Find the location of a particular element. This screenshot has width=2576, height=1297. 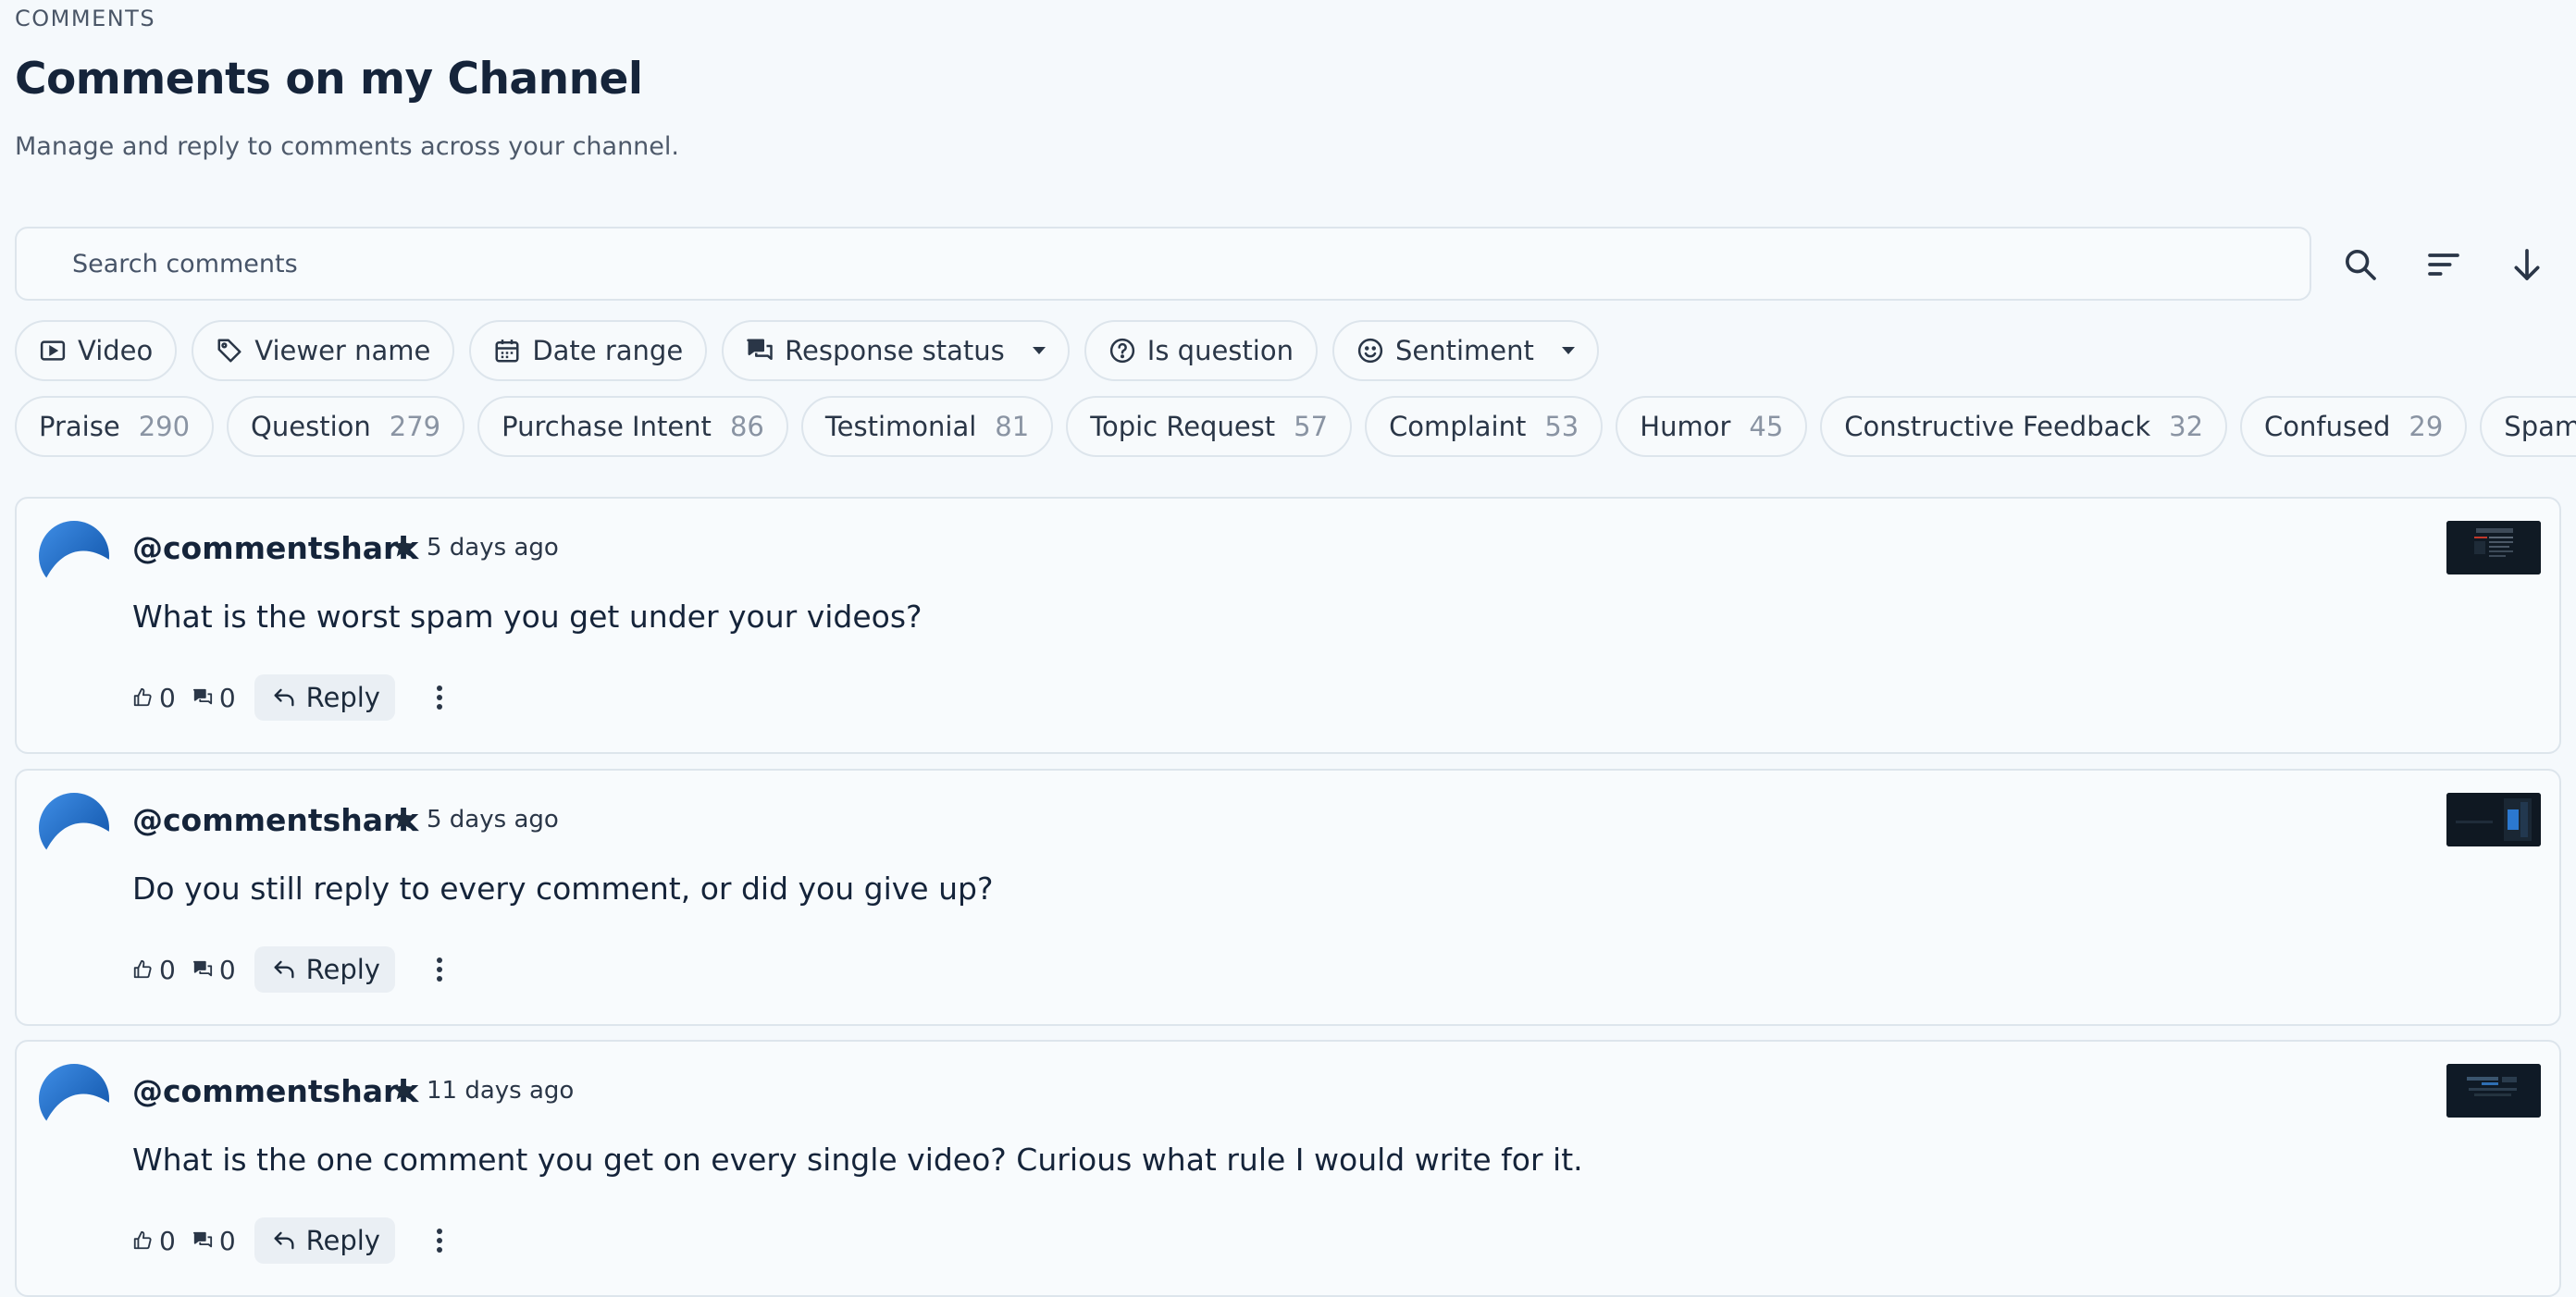

comment-date: 11 days ago is located at coordinates (501, 1091).